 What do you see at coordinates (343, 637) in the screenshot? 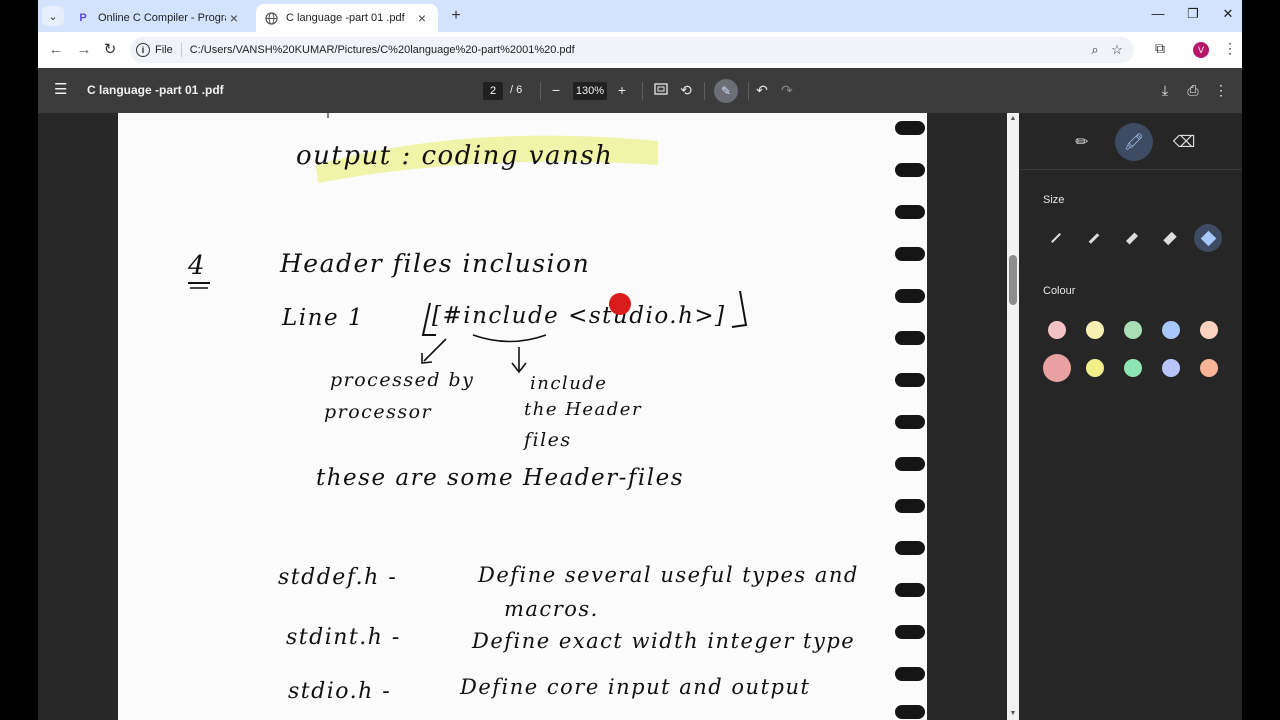
I see `handwritten-line: stdint.h -` at bounding box center [343, 637].